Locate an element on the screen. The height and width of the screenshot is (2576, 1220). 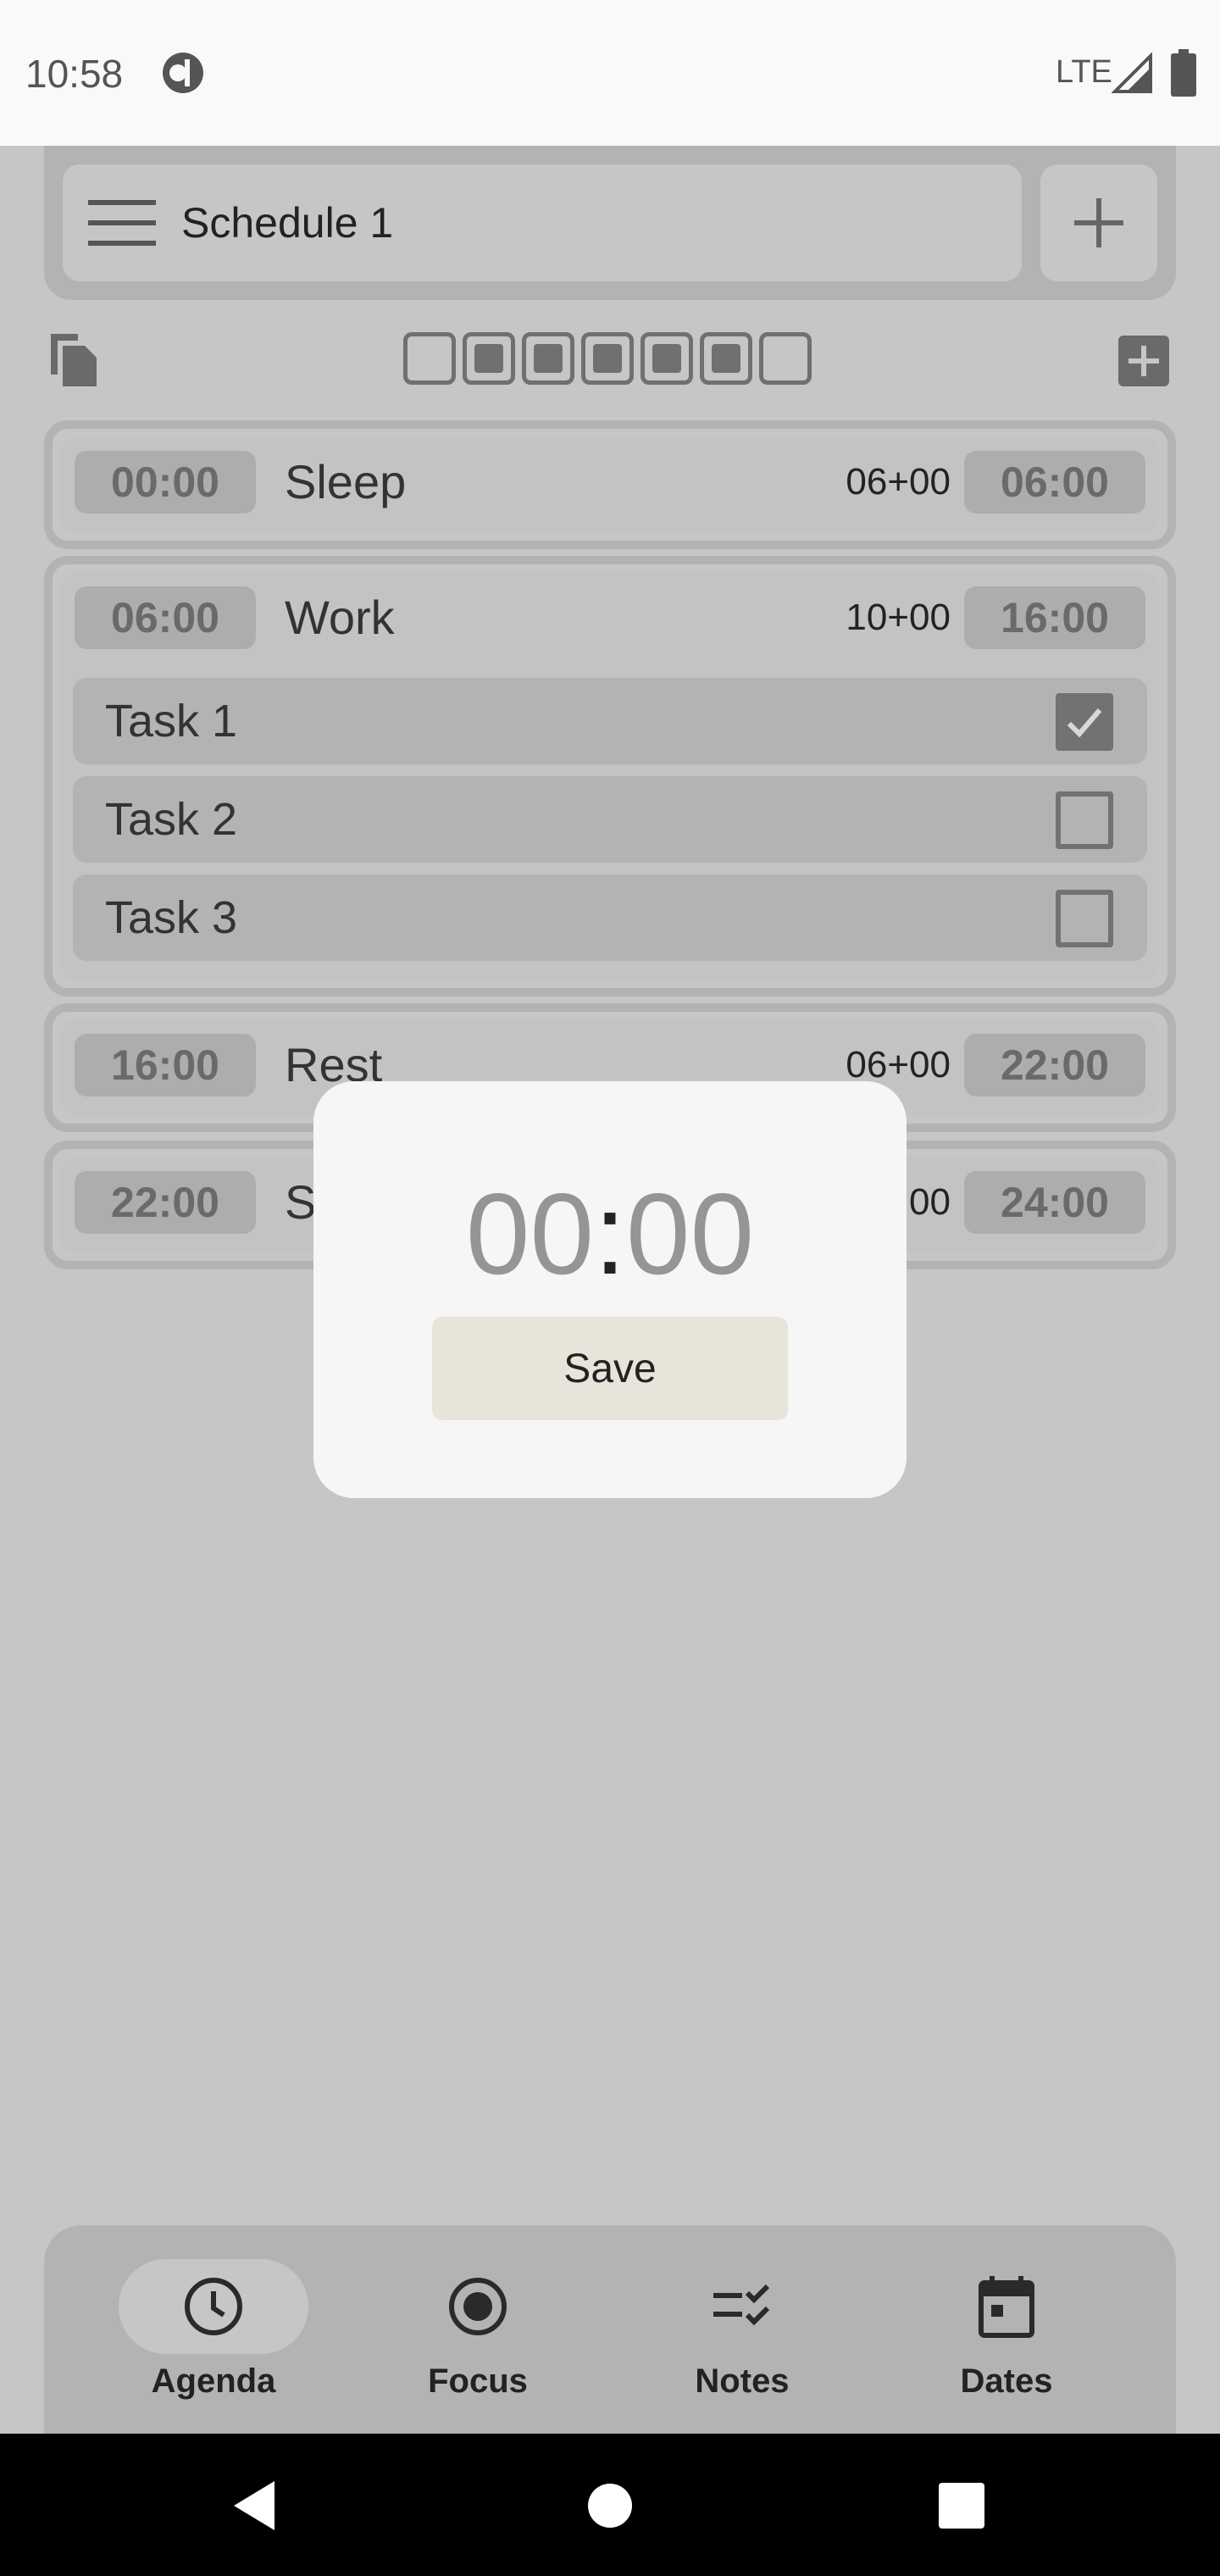
add-block-icon is located at coordinates (1143, 361).